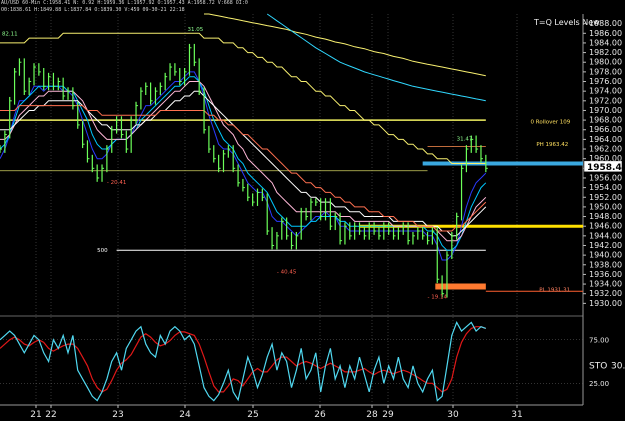 This screenshot has width=625, height=421. Describe the element at coordinates (605, 187) in the screenshot. I see `price-tick-label: 1954.00` at that location.